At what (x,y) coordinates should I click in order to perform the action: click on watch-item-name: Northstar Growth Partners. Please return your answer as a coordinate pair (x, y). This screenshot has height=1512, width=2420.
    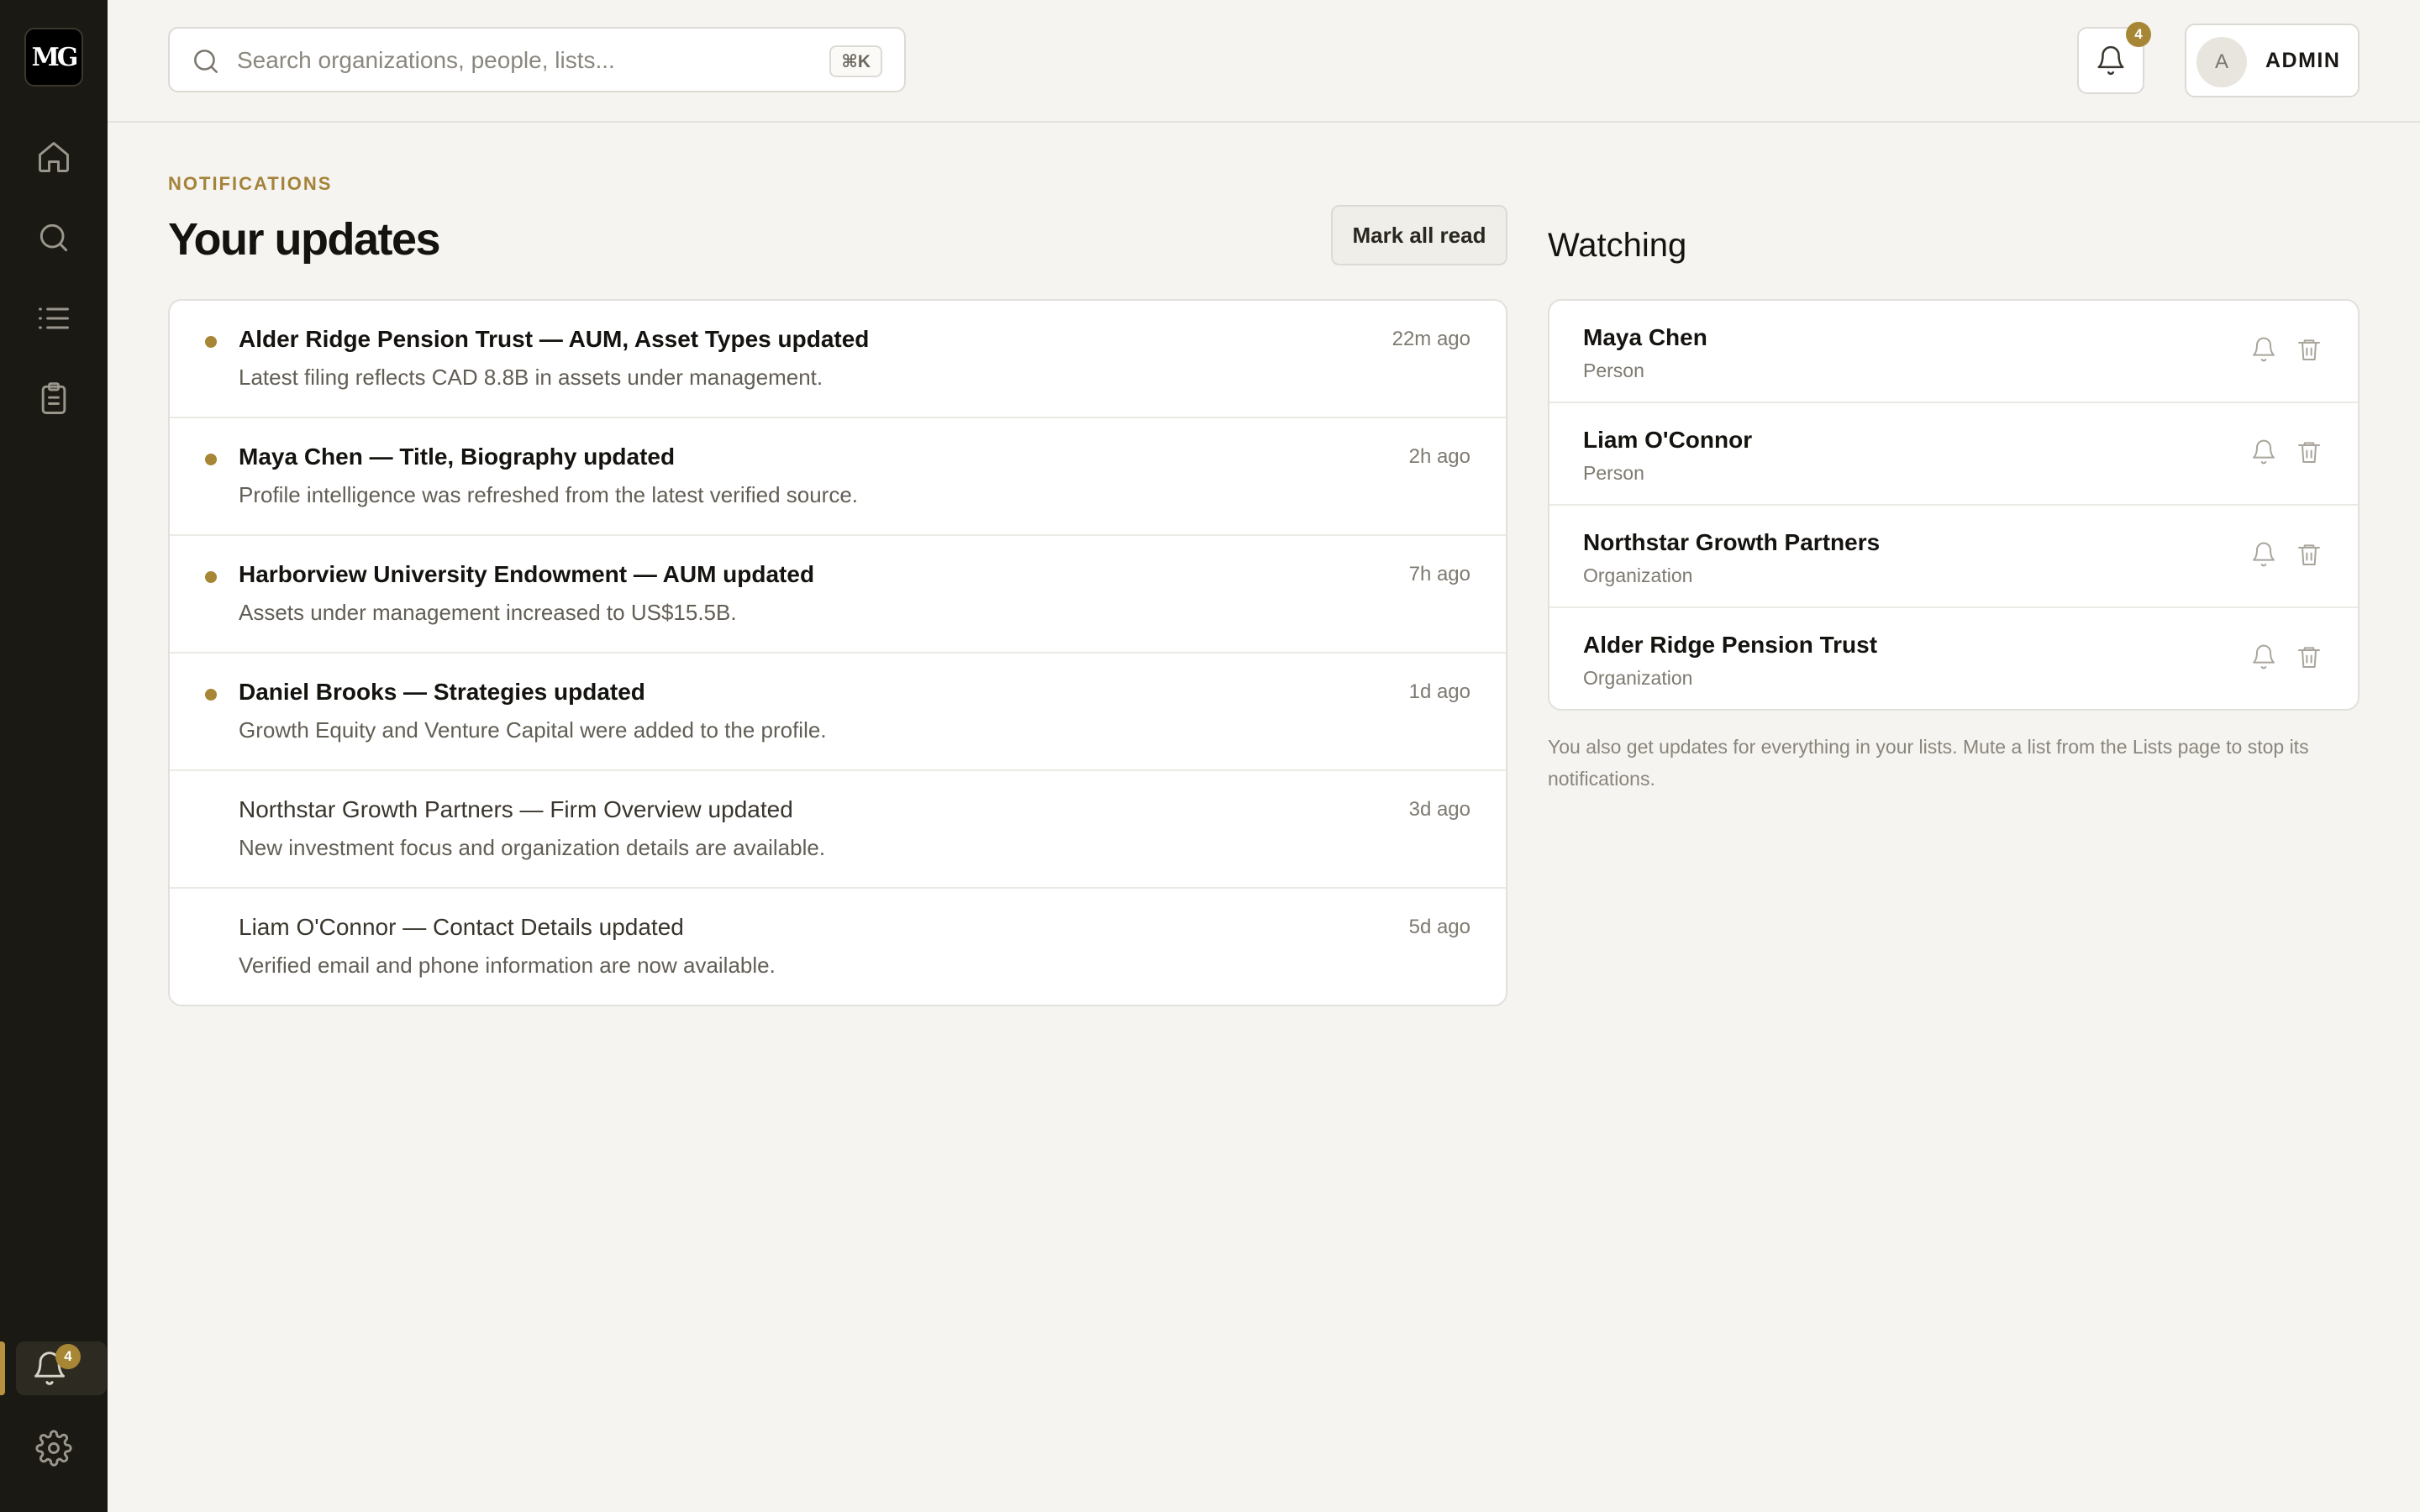
    Looking at the image, I should click on (1732, 542).